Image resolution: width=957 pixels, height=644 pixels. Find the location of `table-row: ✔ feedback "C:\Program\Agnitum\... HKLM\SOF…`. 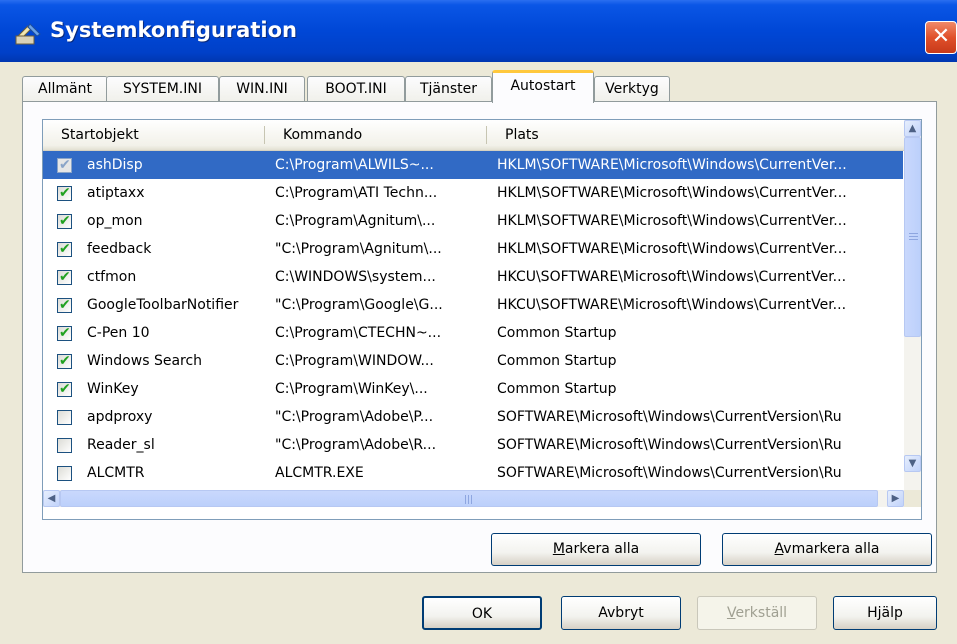

table-row: ✔ feedback "C:\Program\Agnitum\... HKLM\SOF… is located at coordinates (473, 249).